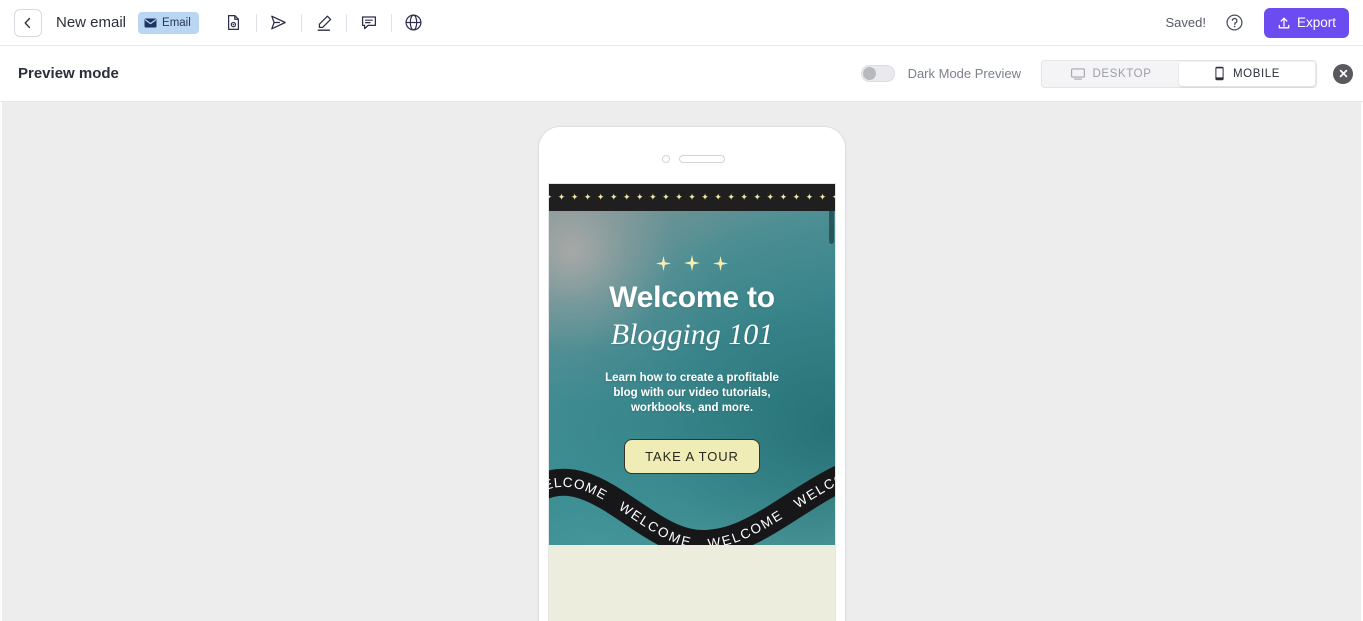 The height and width of the screenshot is (621, 1363). Describe the element at coordinates (68, 73) in the screenshot. I see `preview-mode-title: Preview mode` at that location.